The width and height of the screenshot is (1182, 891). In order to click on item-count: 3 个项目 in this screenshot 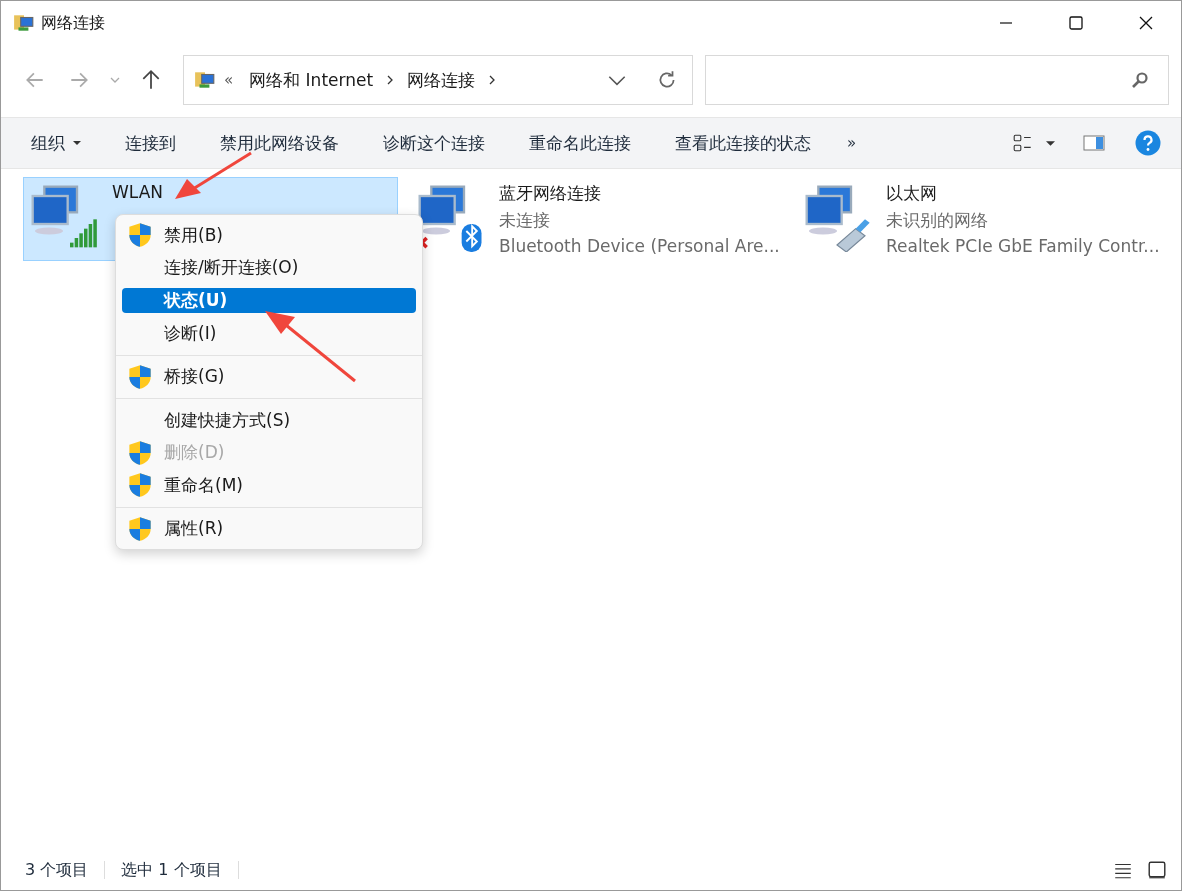, I will do `click(57, 870)`.